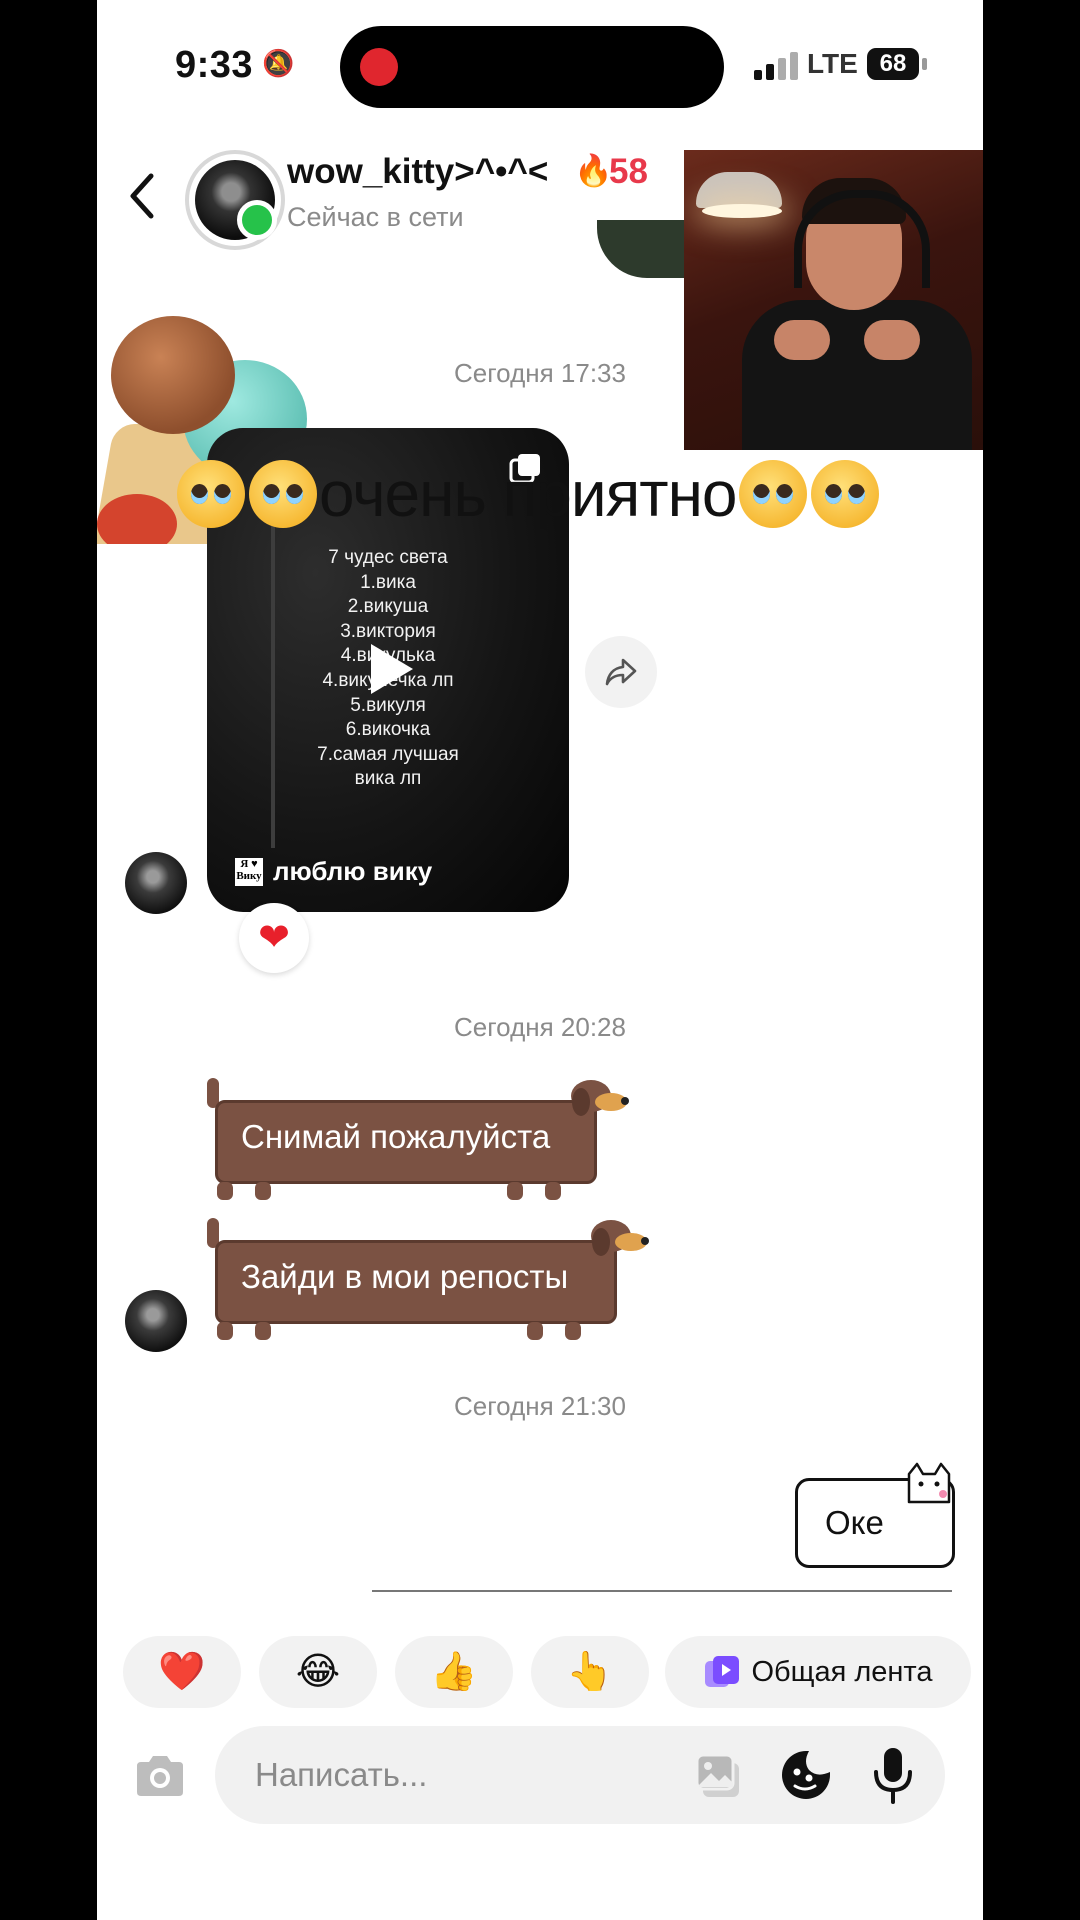 The image size is (1080, 1920). I want to click on reaction-chip-heart: ❤️, so click(182, 1672).